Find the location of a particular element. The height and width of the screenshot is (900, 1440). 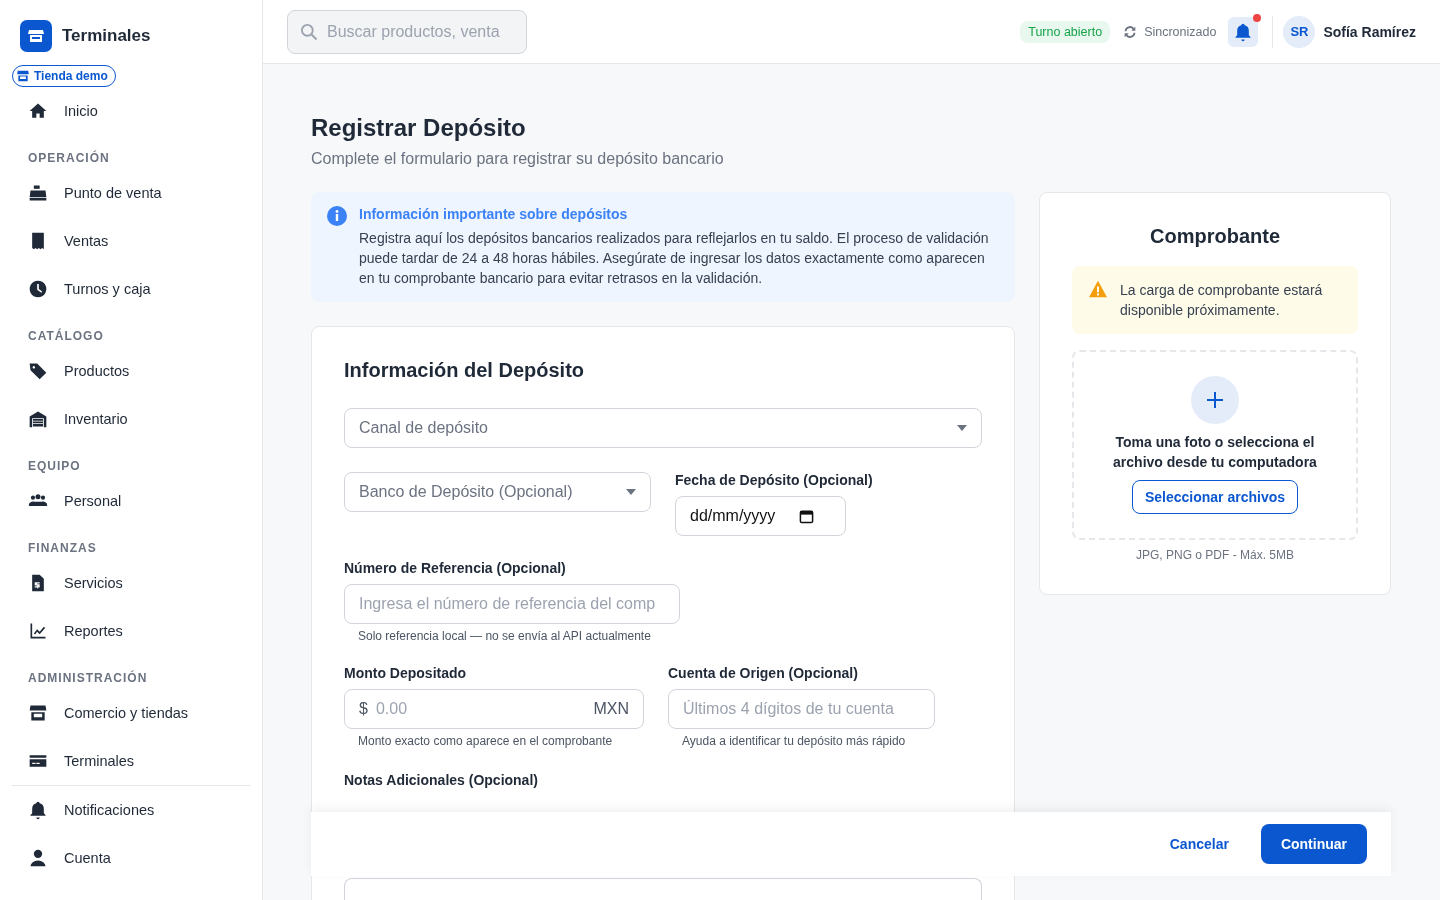

nav-item: Cuenta is located at coordinates (131, 858).